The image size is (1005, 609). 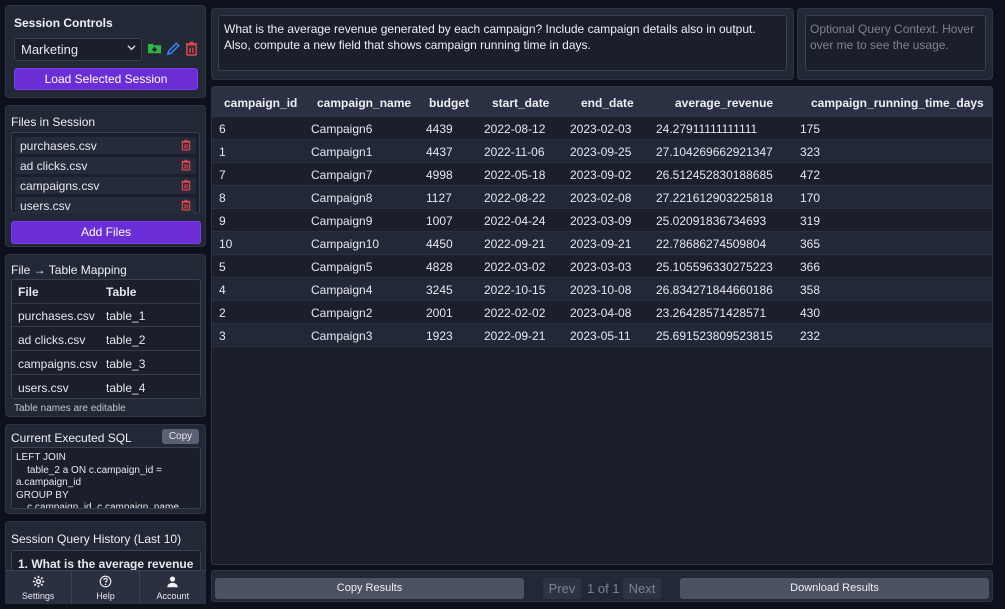 I want to click on bottom-nav: Settings Help Account, so click(x=105, y=587).